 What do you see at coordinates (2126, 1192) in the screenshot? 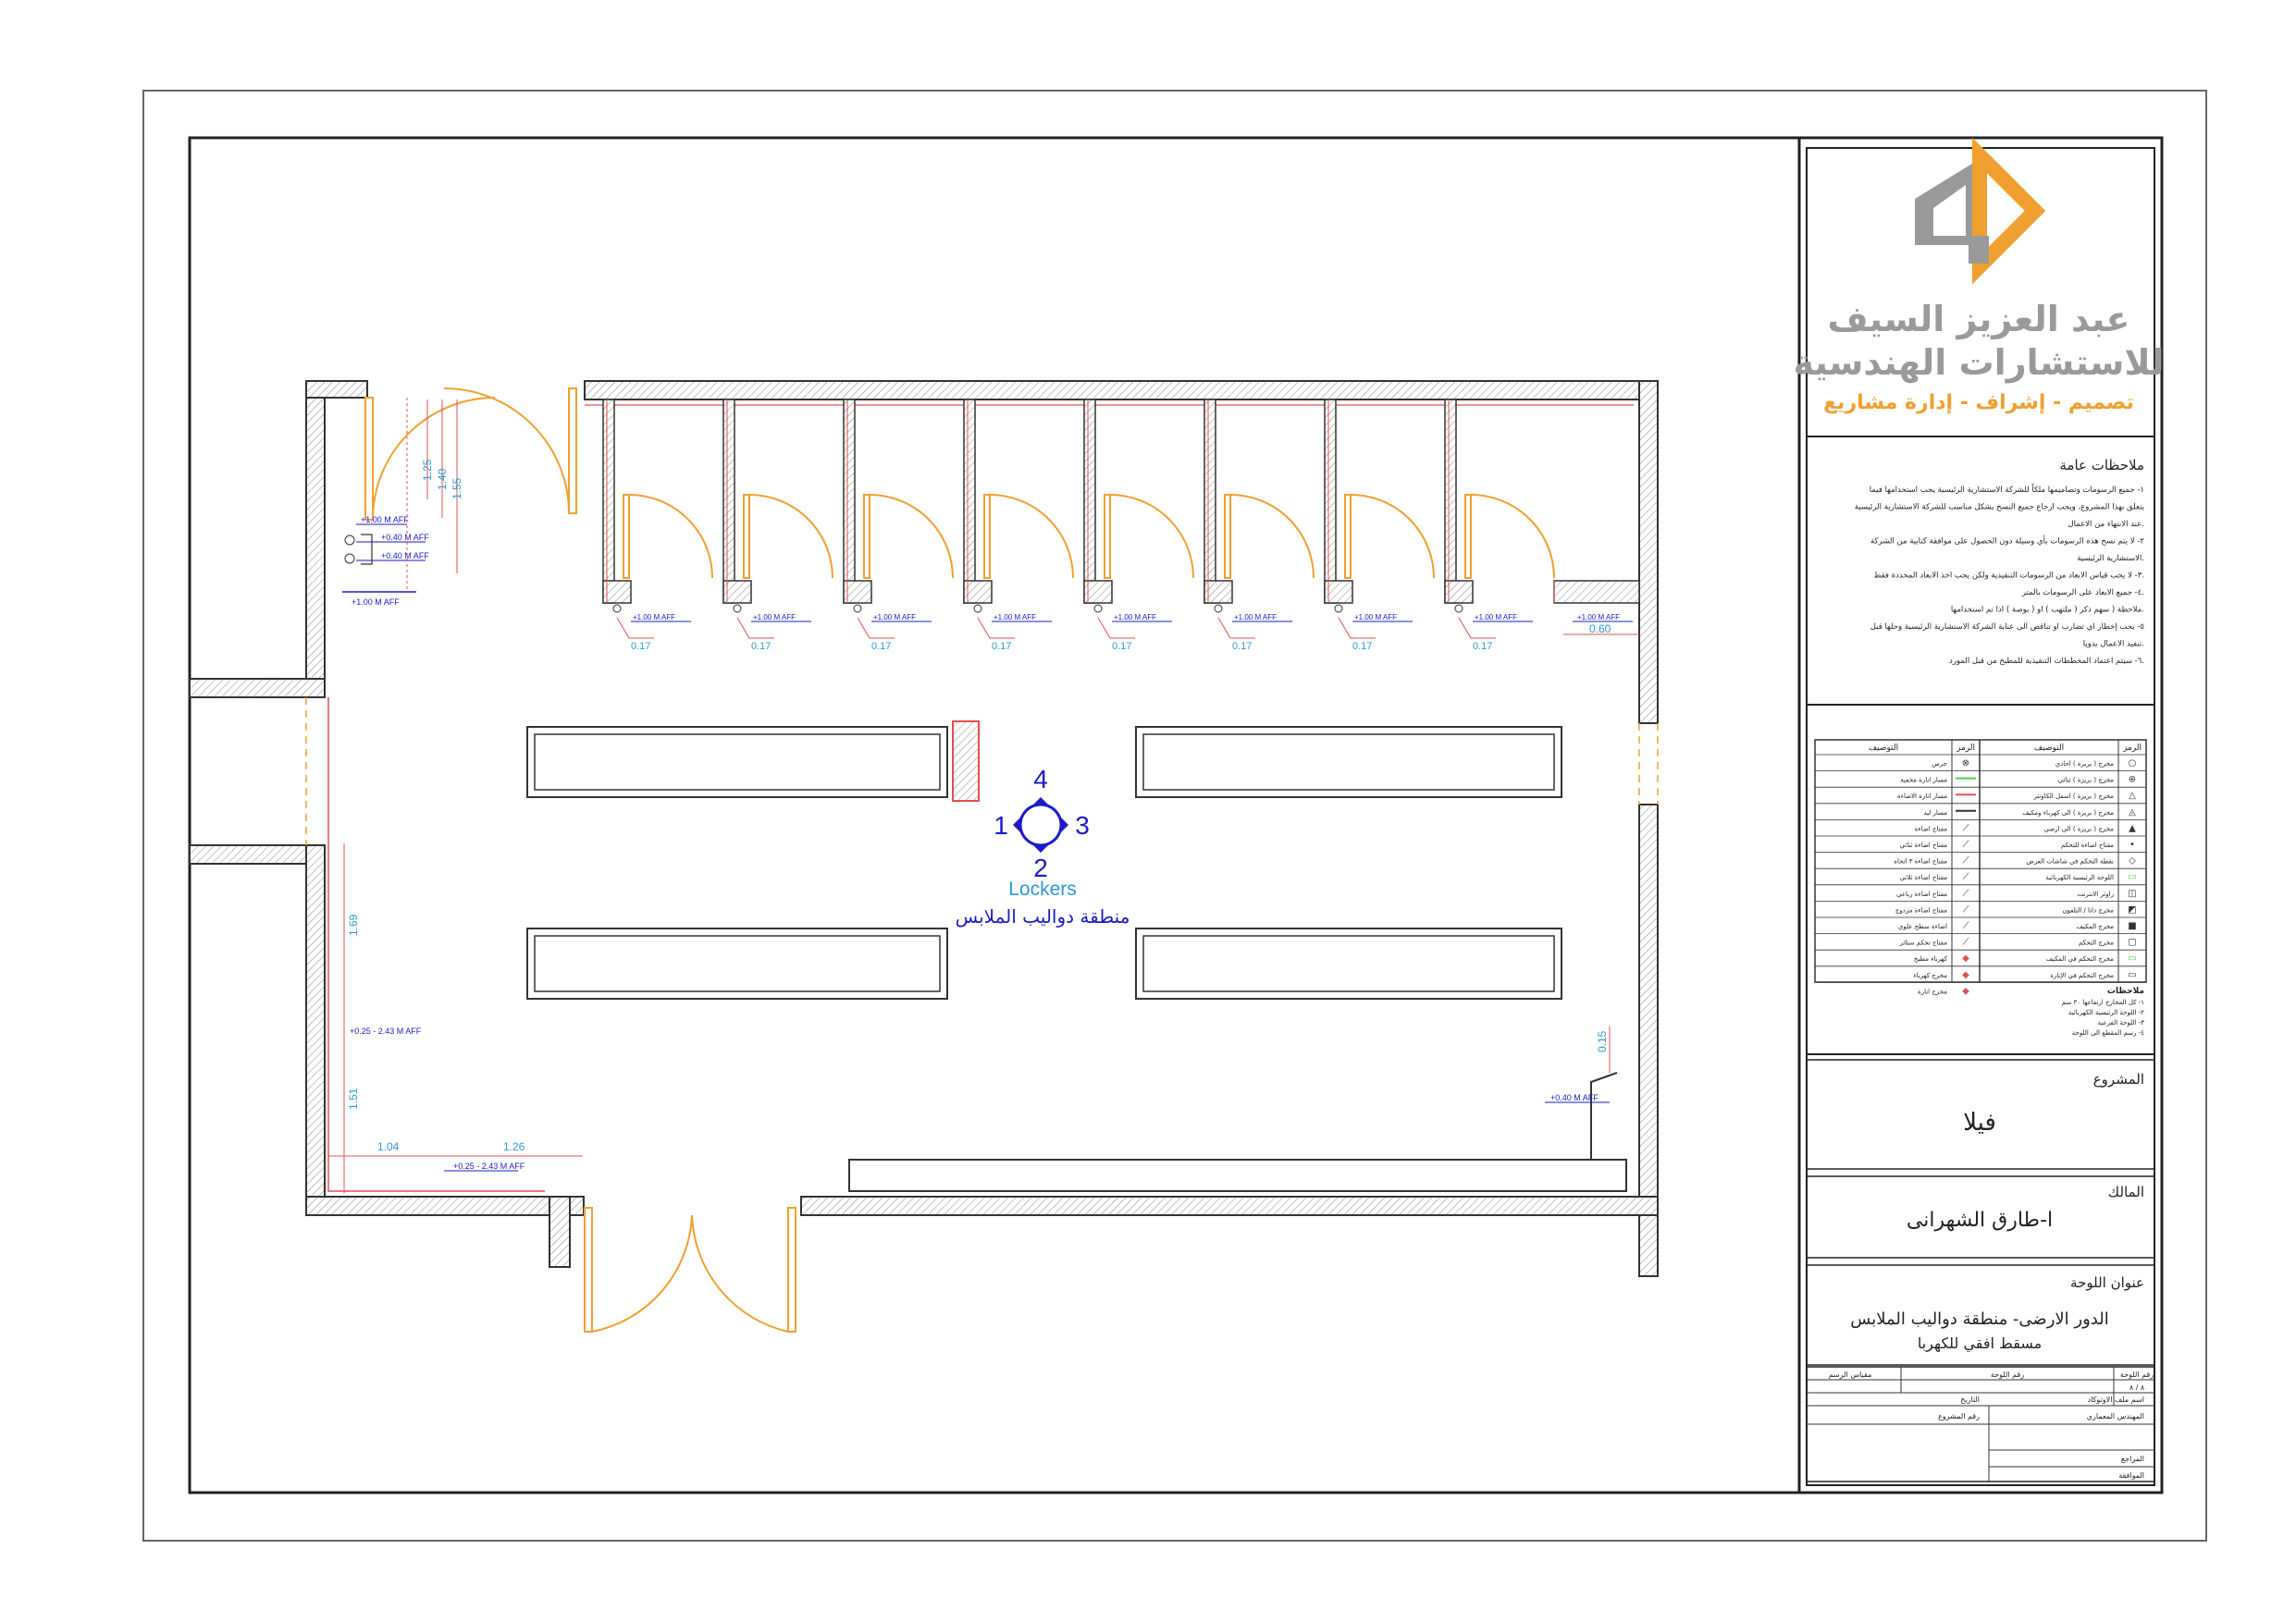
I see `owner-label: المالك` at bounding box center [2126, 1192].